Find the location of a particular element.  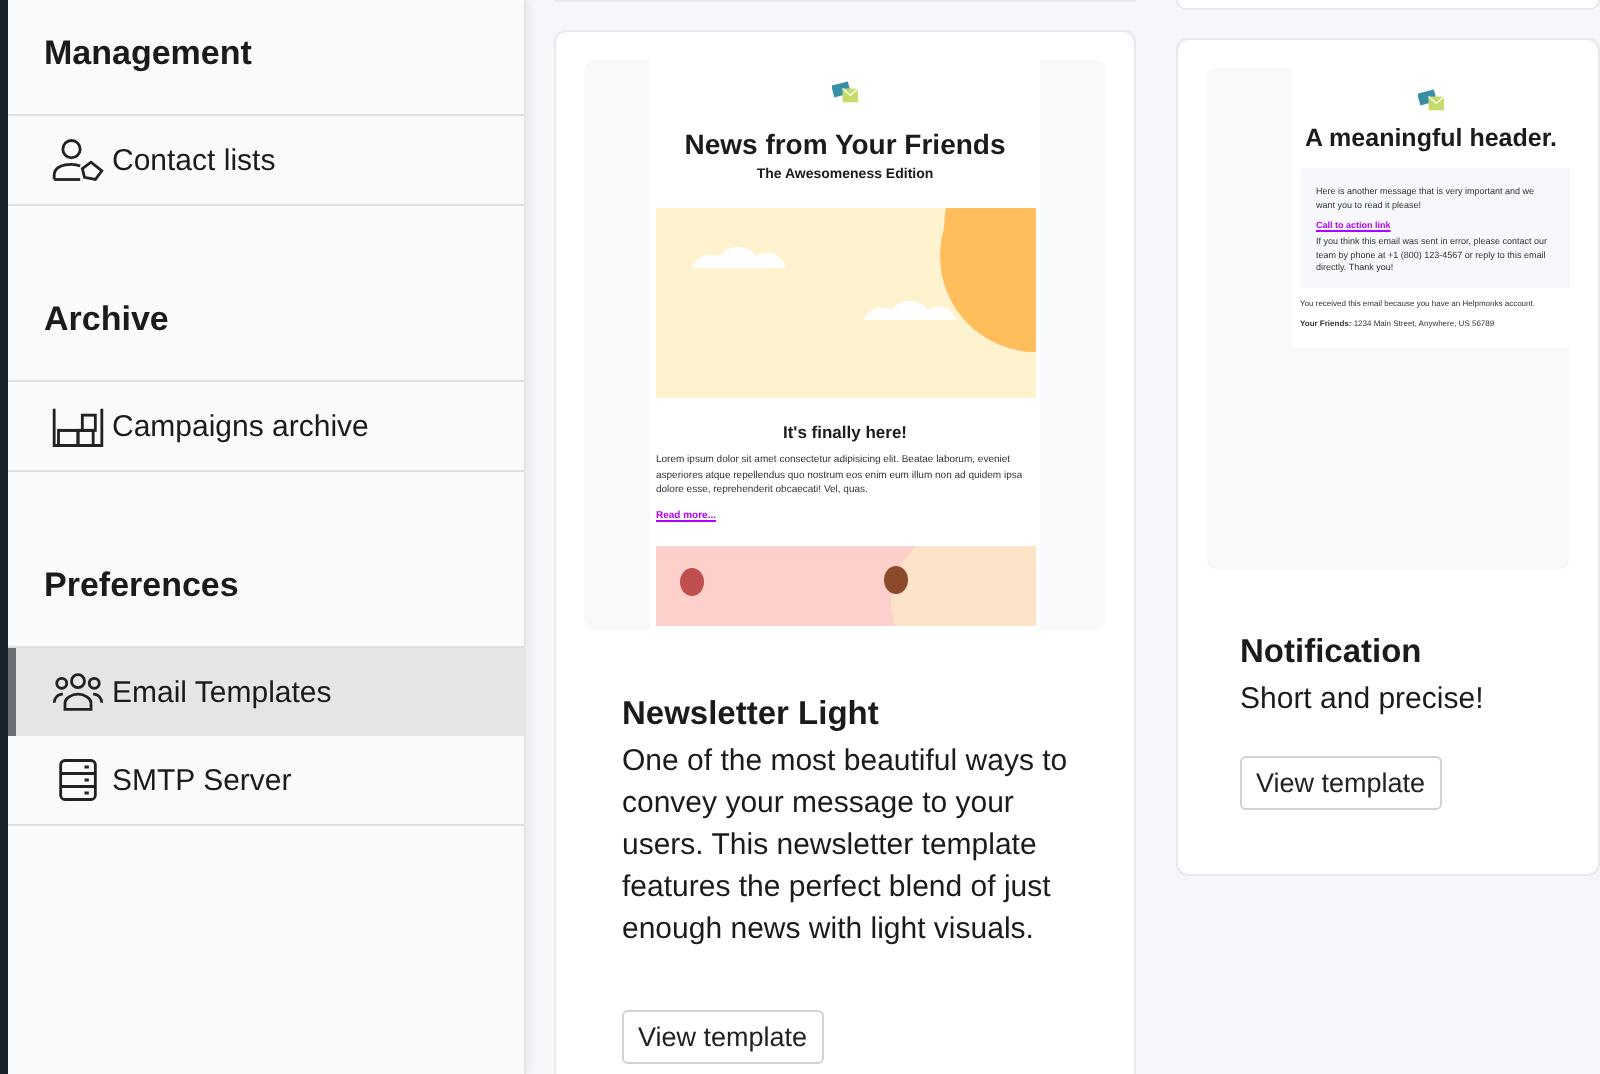

boxes-icon is located at coordinates (78, 426).